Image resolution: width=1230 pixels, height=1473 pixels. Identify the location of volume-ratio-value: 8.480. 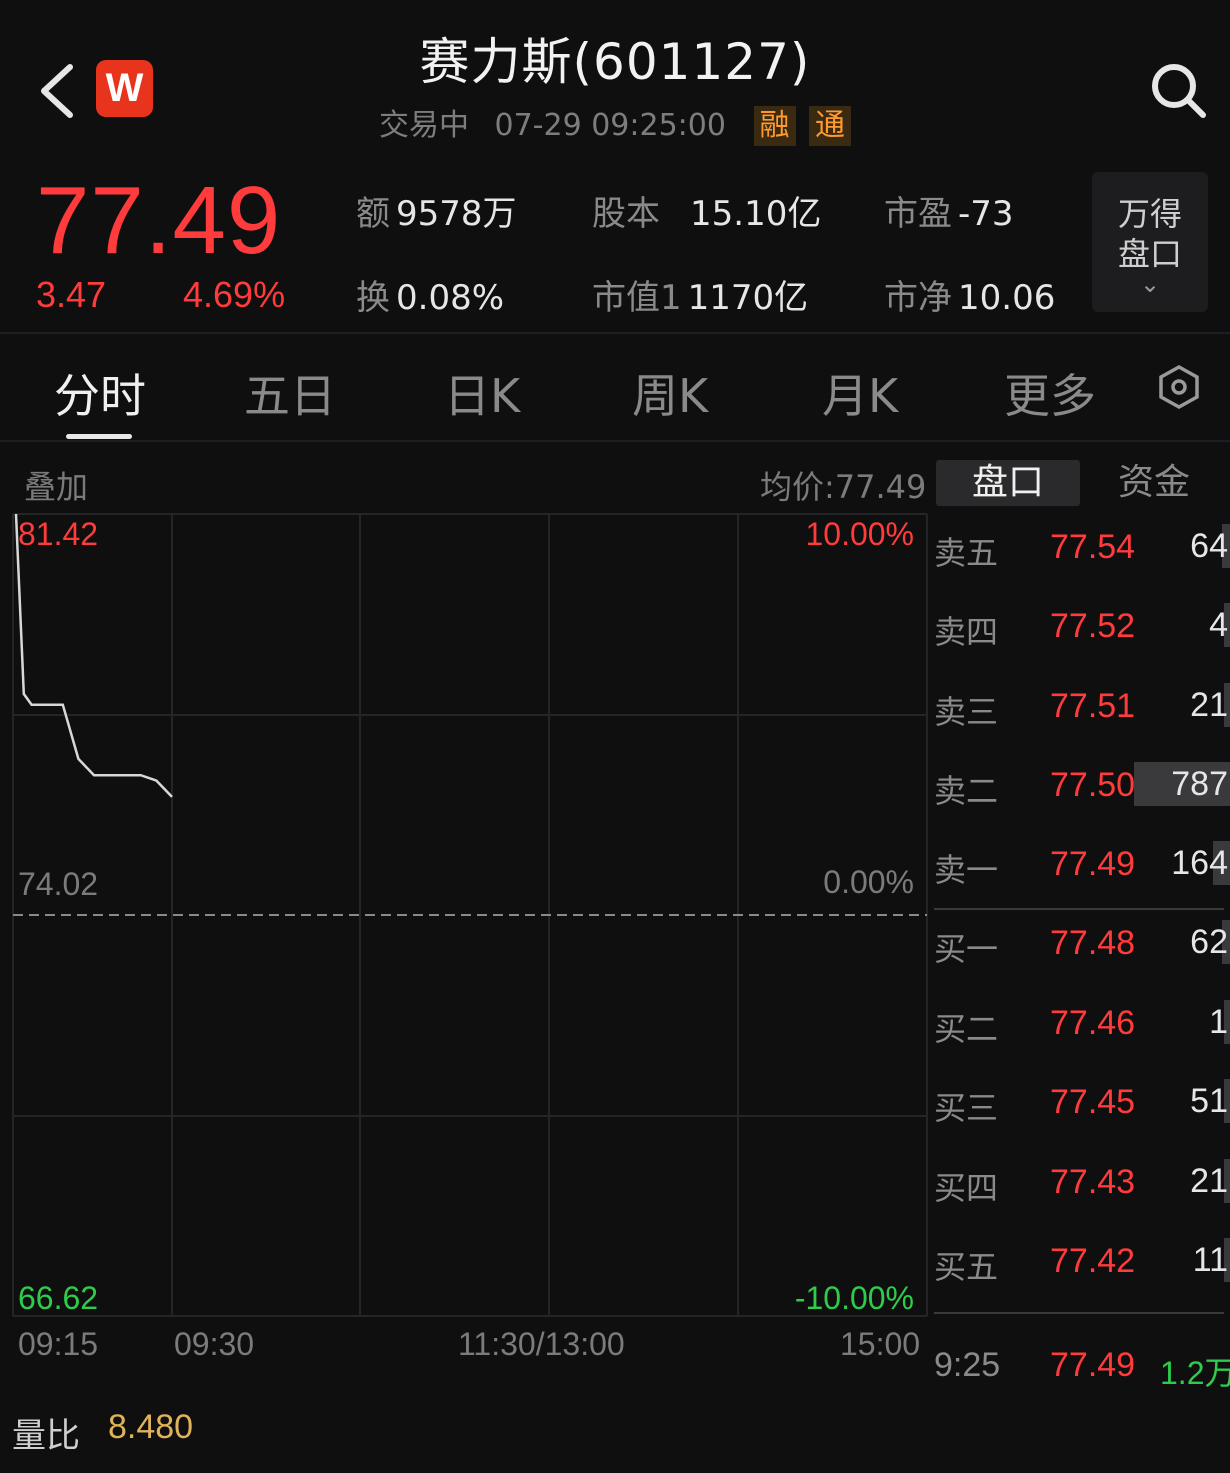
(151, 1427).